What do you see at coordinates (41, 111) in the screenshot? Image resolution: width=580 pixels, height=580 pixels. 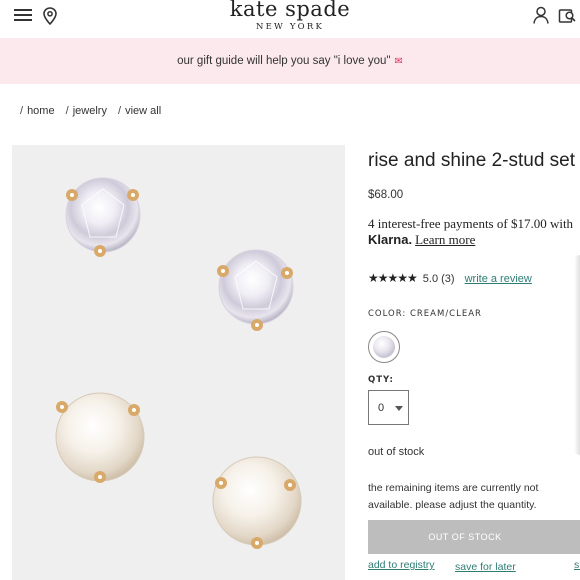 I see `breadcrumb-home: home` at bounding box center [41, 111].